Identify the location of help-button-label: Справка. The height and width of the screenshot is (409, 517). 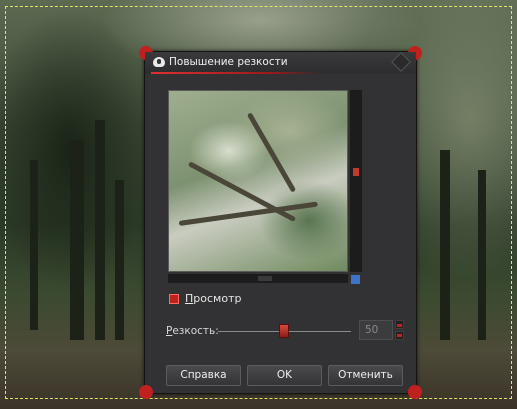
(203, 375).